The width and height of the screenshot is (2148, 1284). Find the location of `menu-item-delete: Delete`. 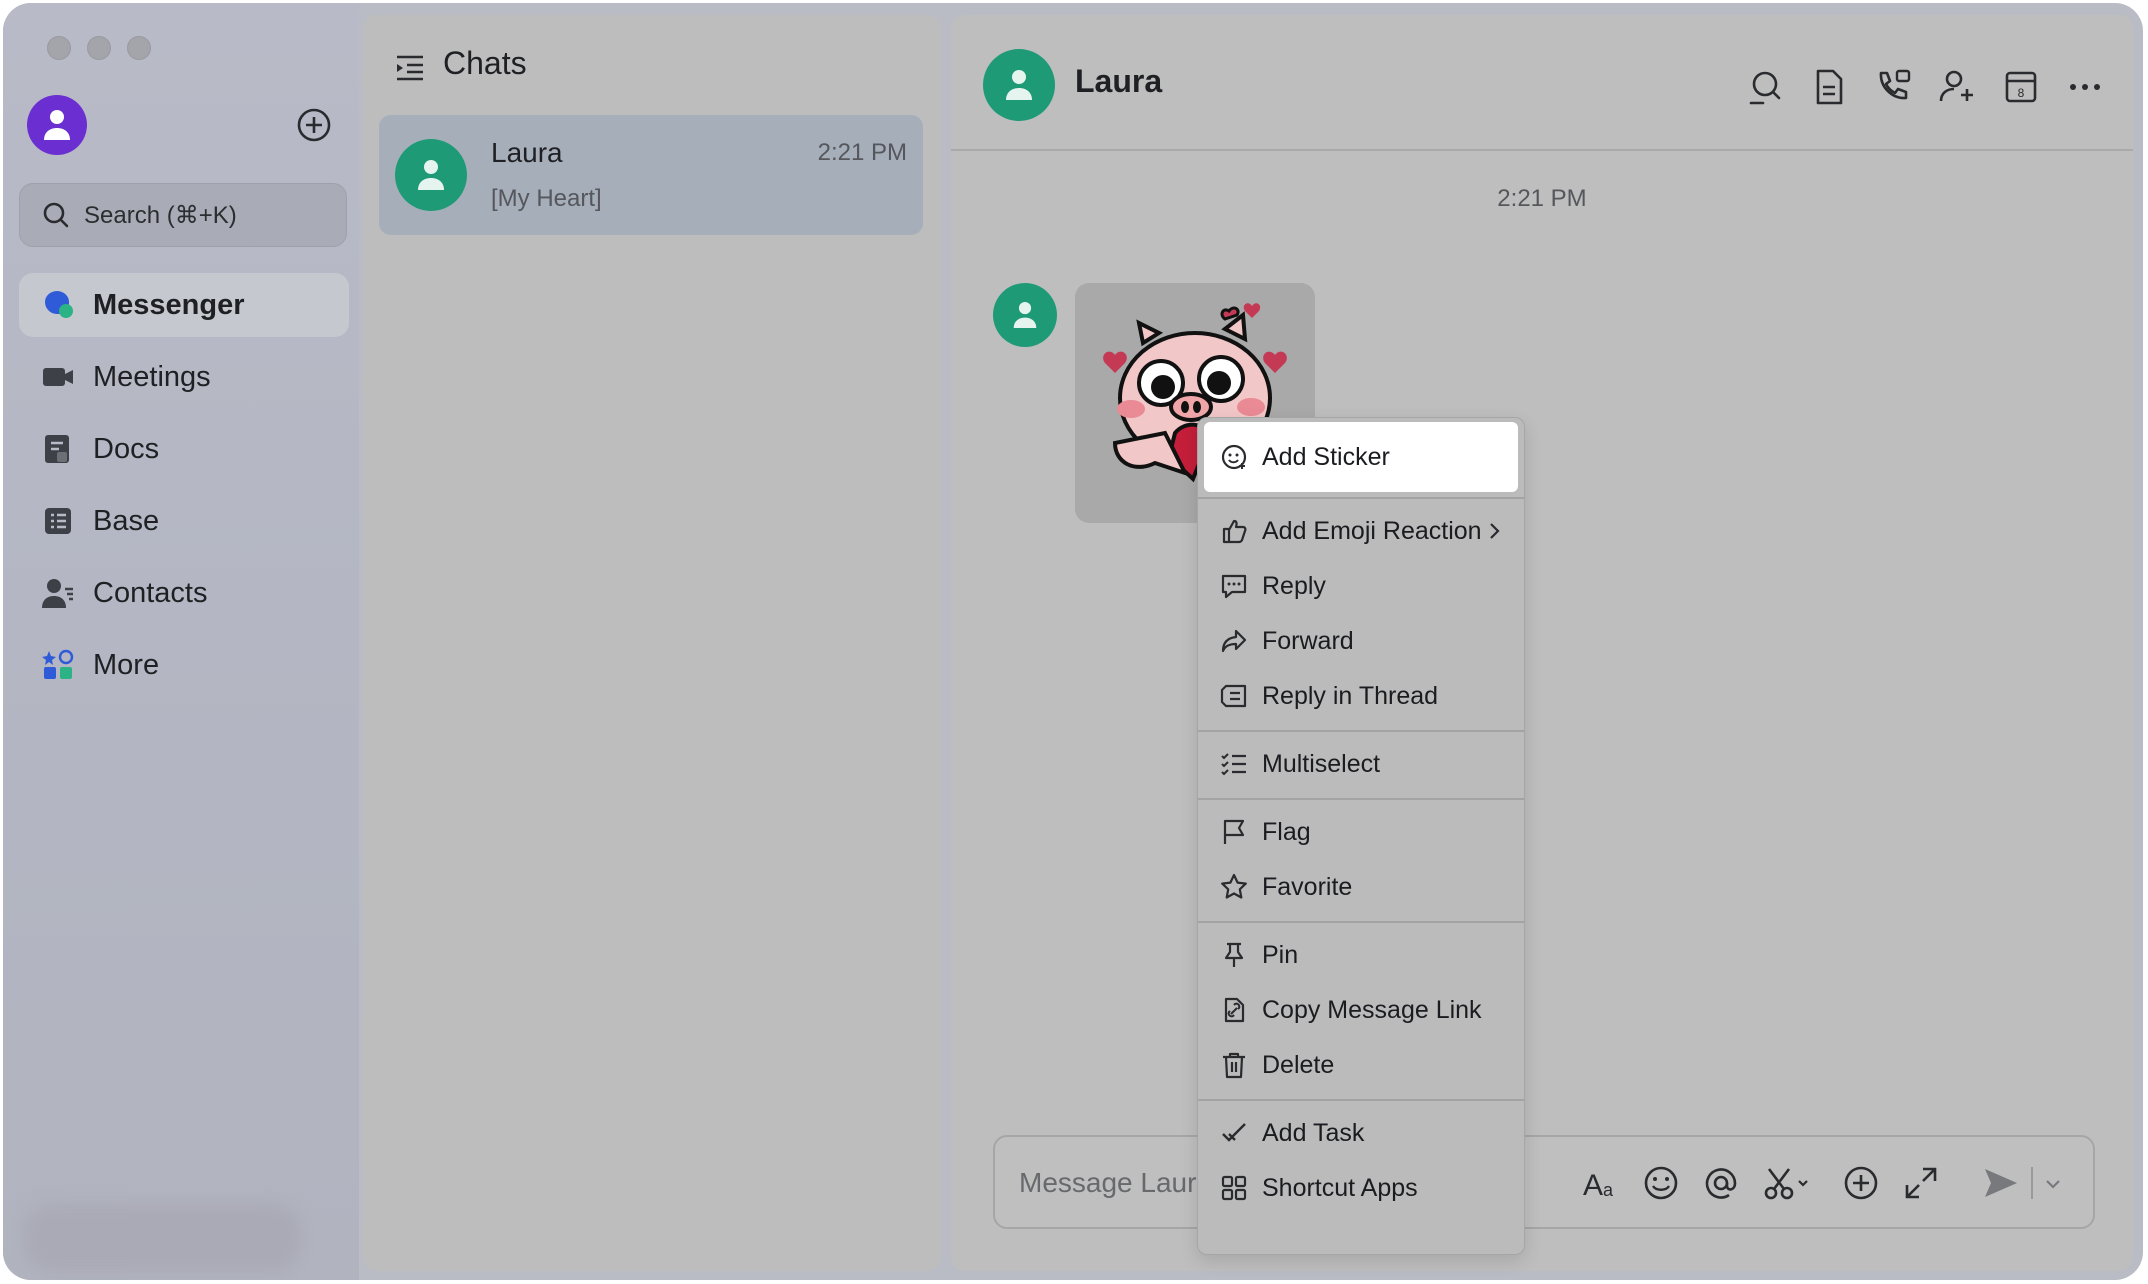

menu-item-delete: Delete is located at coordinates (1361, 1065).